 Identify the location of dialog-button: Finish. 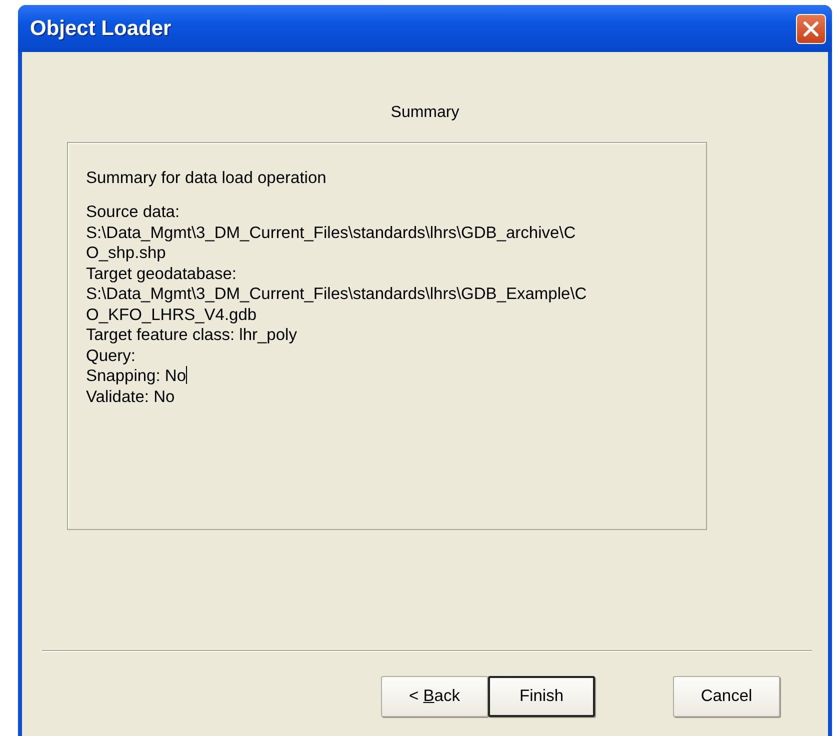
(541, 696).